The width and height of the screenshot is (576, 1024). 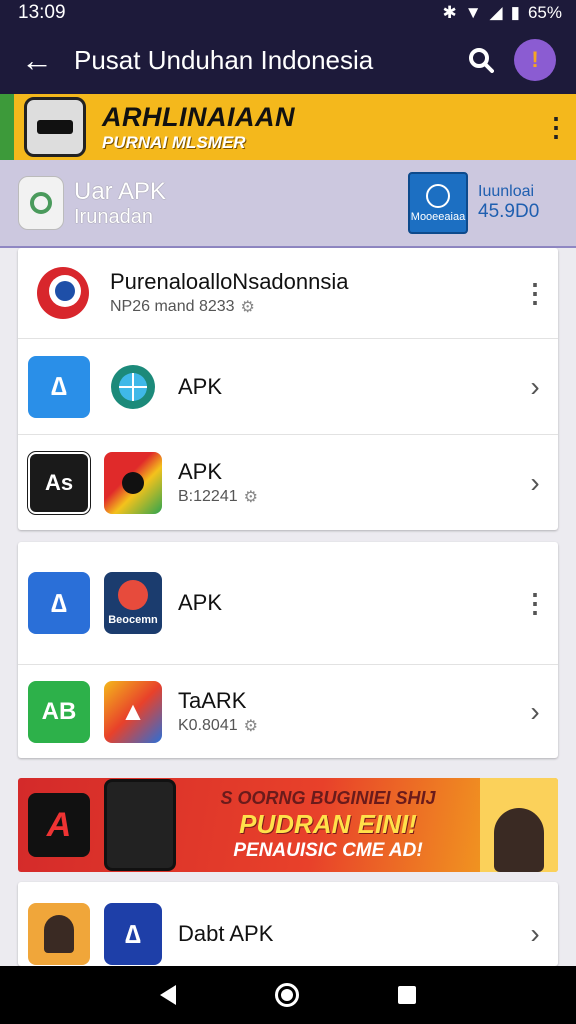 What do you see at coordinates (226, 933) in the screenshot?
I see `app-title: Dabt APK` at bounding box center [226, 933].